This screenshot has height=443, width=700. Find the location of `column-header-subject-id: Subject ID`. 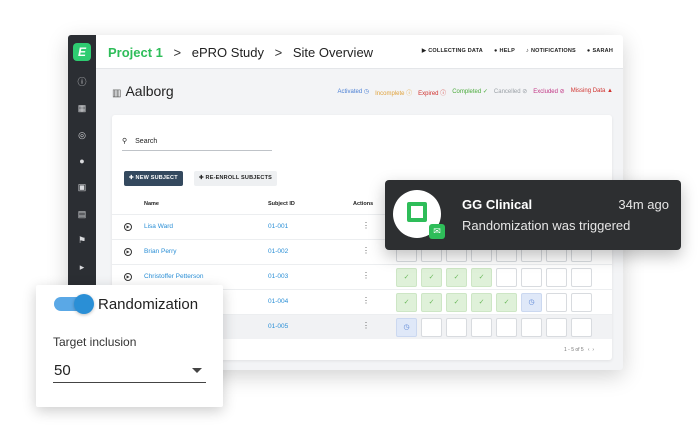

column-header-subject-id: Subject ID is located at coordinates (281, 204).